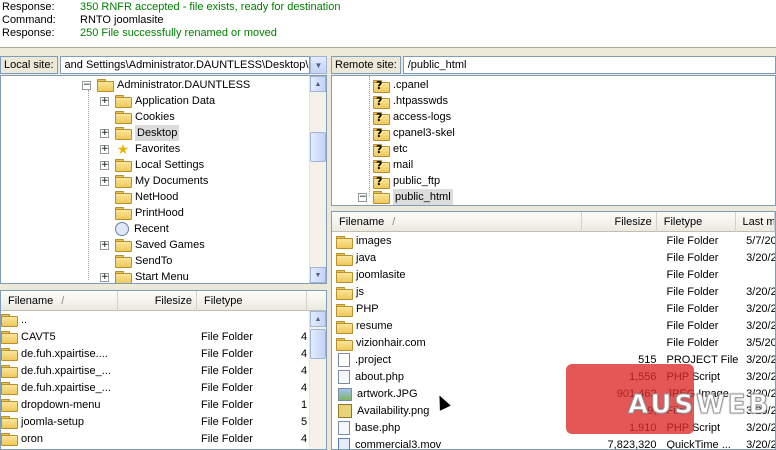  I want to click on tree-item-label: Administrator.DAUNTLESS, so click(184, 85).